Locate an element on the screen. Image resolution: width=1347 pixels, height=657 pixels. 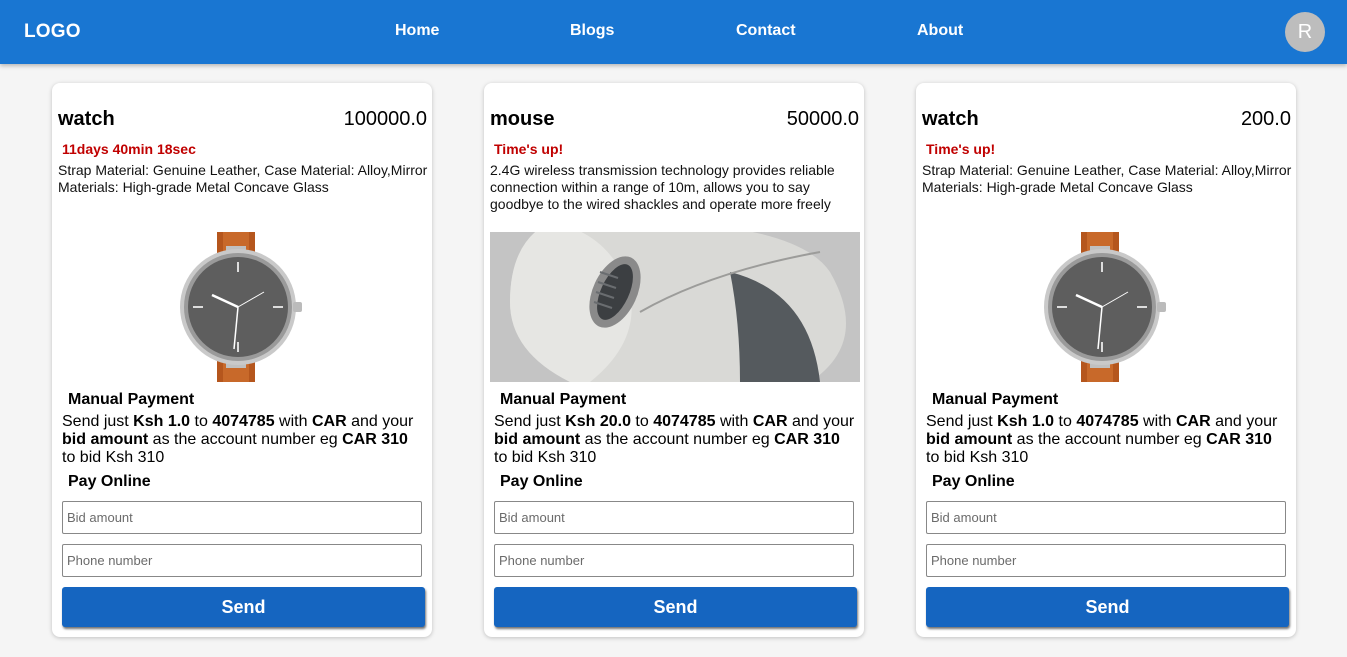
mouse-image is located at coordinates (675, 307).